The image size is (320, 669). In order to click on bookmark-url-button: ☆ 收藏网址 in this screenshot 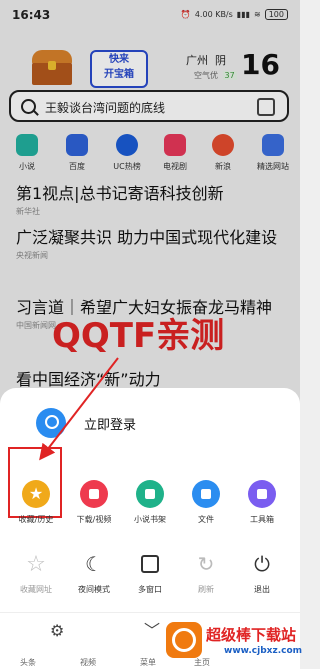, I will do `click(36, 572)`.